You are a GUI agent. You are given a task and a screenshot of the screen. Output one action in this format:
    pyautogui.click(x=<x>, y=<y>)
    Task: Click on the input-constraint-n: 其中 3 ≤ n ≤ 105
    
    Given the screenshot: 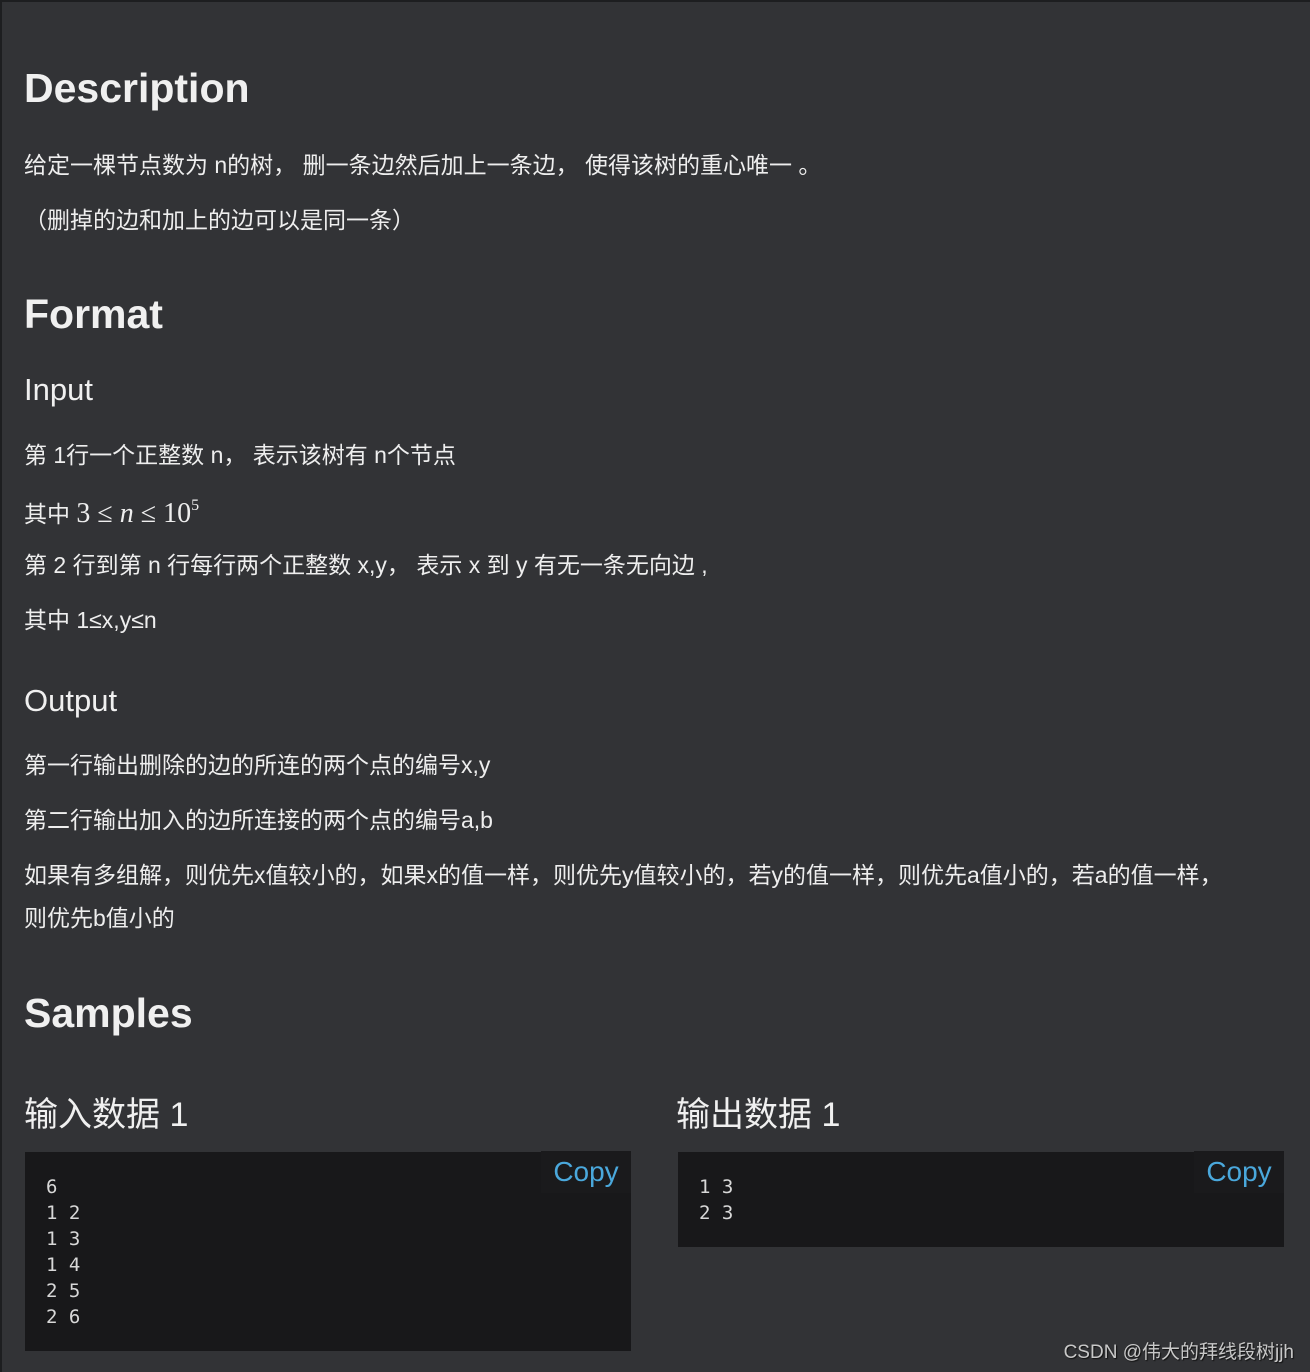 What is the action you would take?
    pyautogui.click(x=111, y=514)
    